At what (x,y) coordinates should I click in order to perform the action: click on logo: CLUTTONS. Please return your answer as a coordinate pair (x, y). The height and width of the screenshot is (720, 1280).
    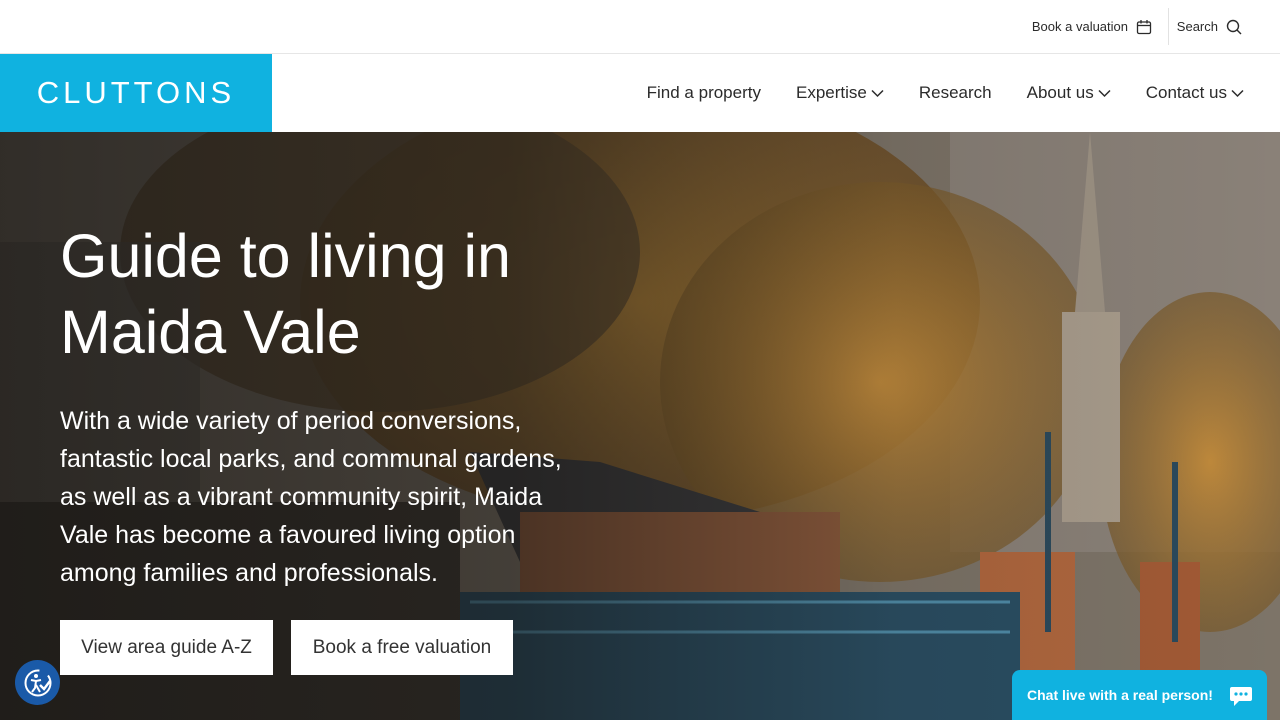
    Looking at the image, I should click on (136, 93).